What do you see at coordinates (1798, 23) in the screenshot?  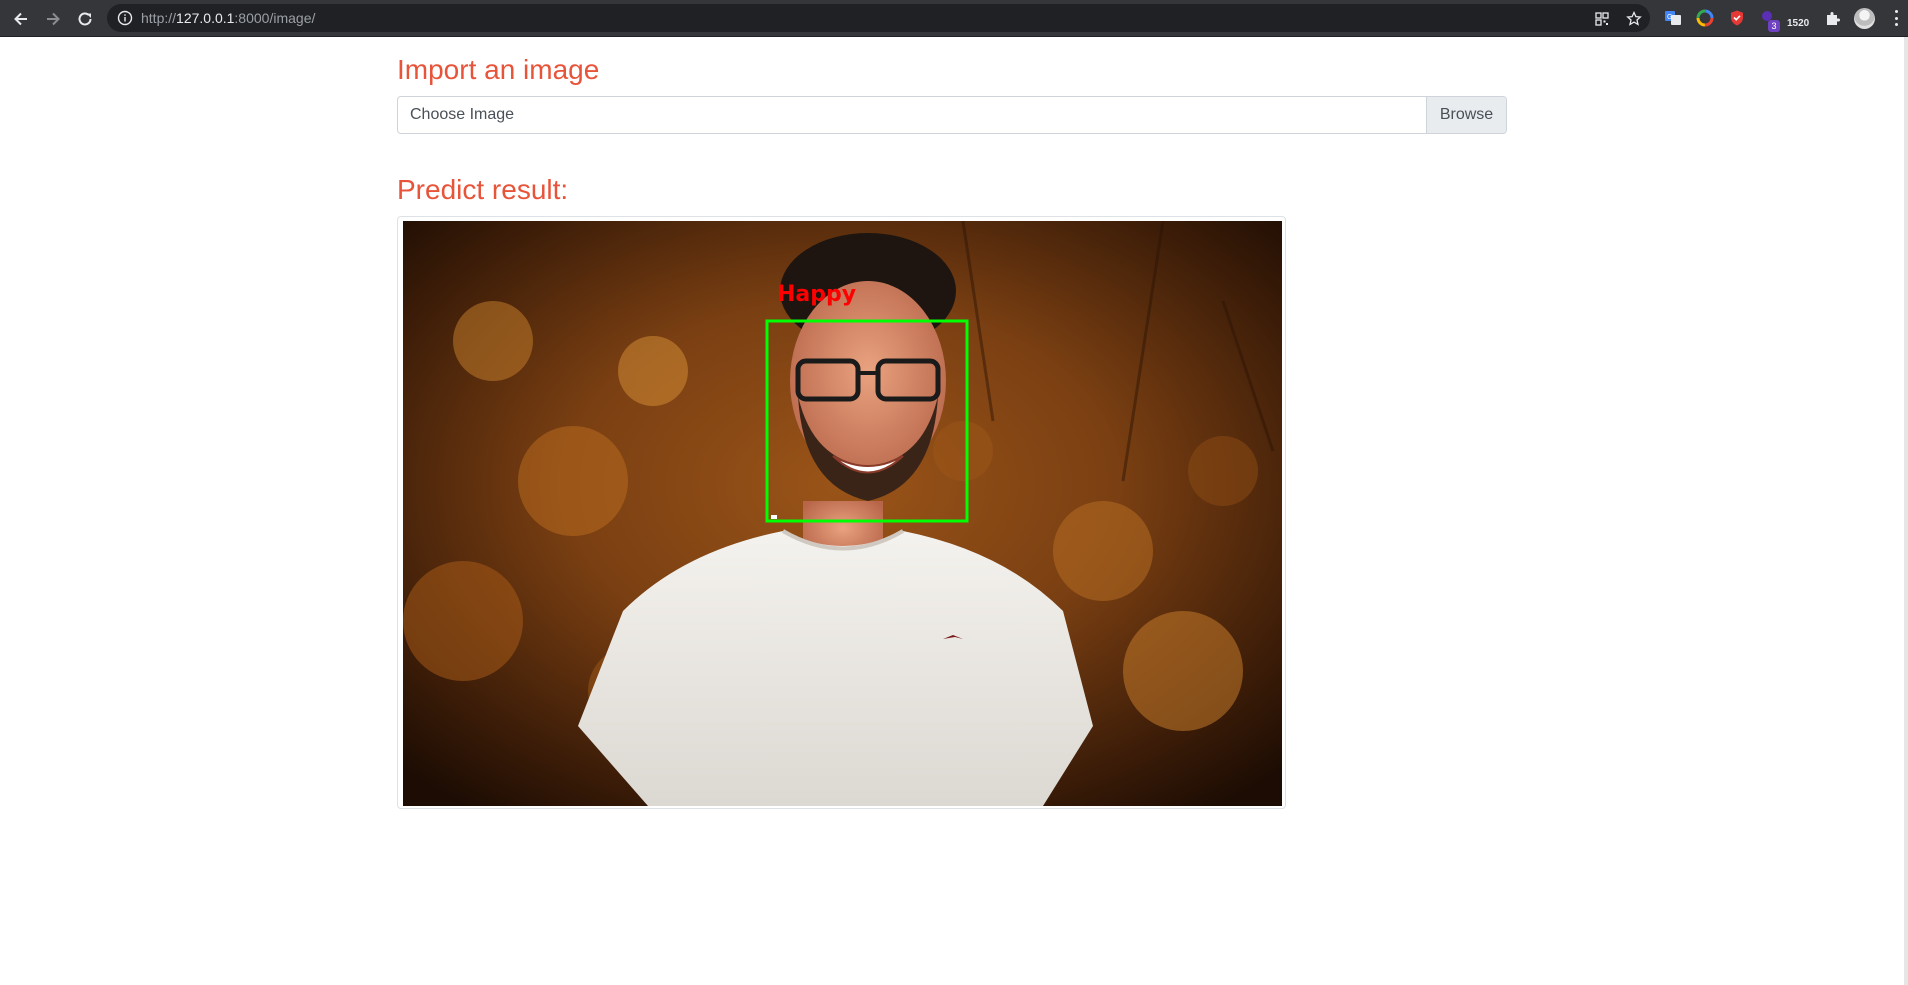 I see `extension-count: 1520` at bounding box center [1798, 23].